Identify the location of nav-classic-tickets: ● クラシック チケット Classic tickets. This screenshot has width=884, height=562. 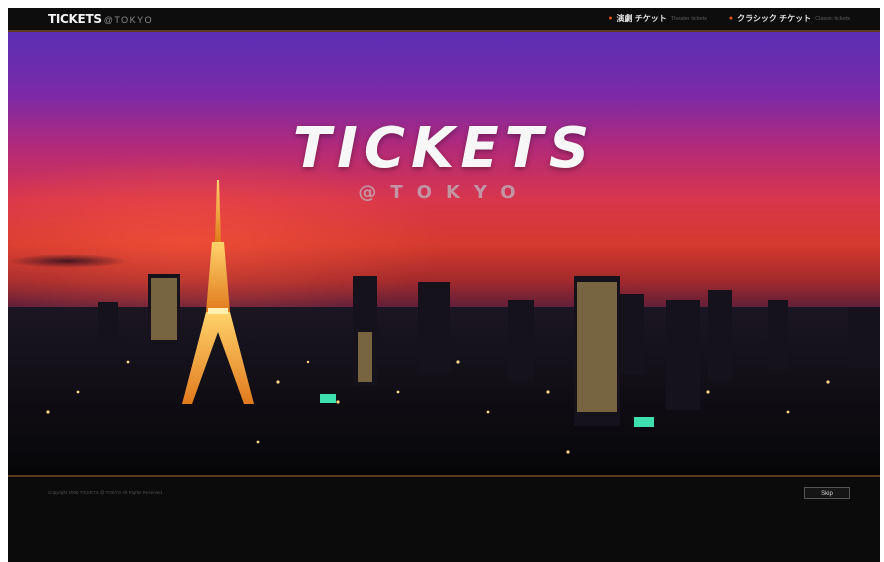
(789, 18).